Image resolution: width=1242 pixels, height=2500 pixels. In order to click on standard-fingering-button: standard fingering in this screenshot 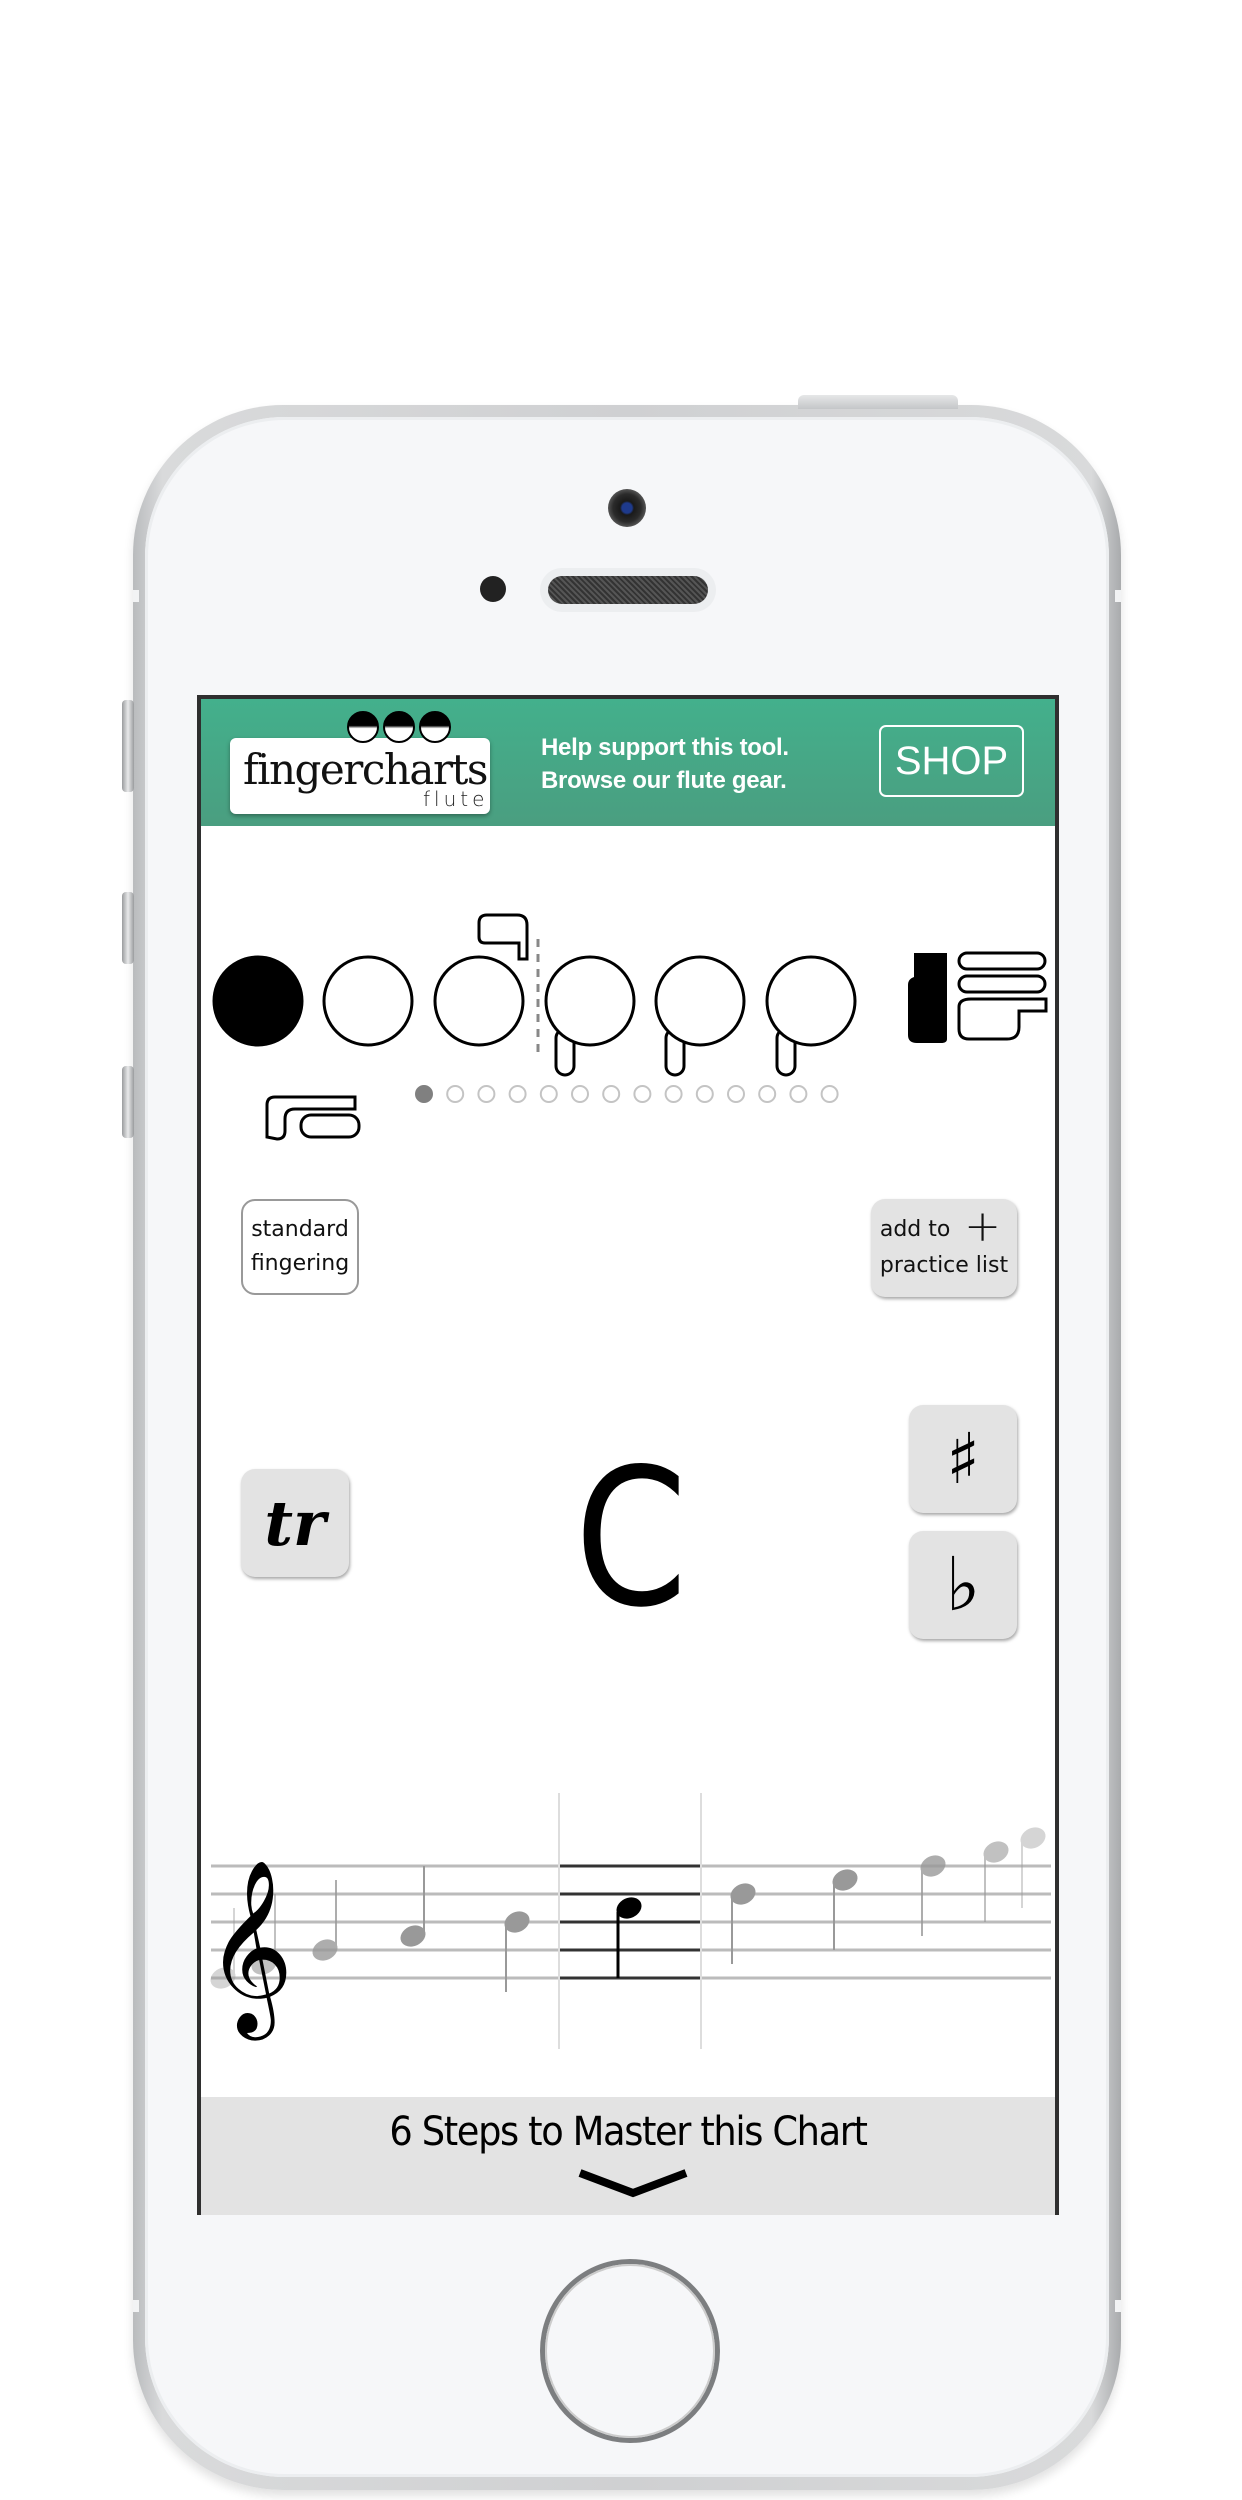, I will do `click(300, 1247)`.